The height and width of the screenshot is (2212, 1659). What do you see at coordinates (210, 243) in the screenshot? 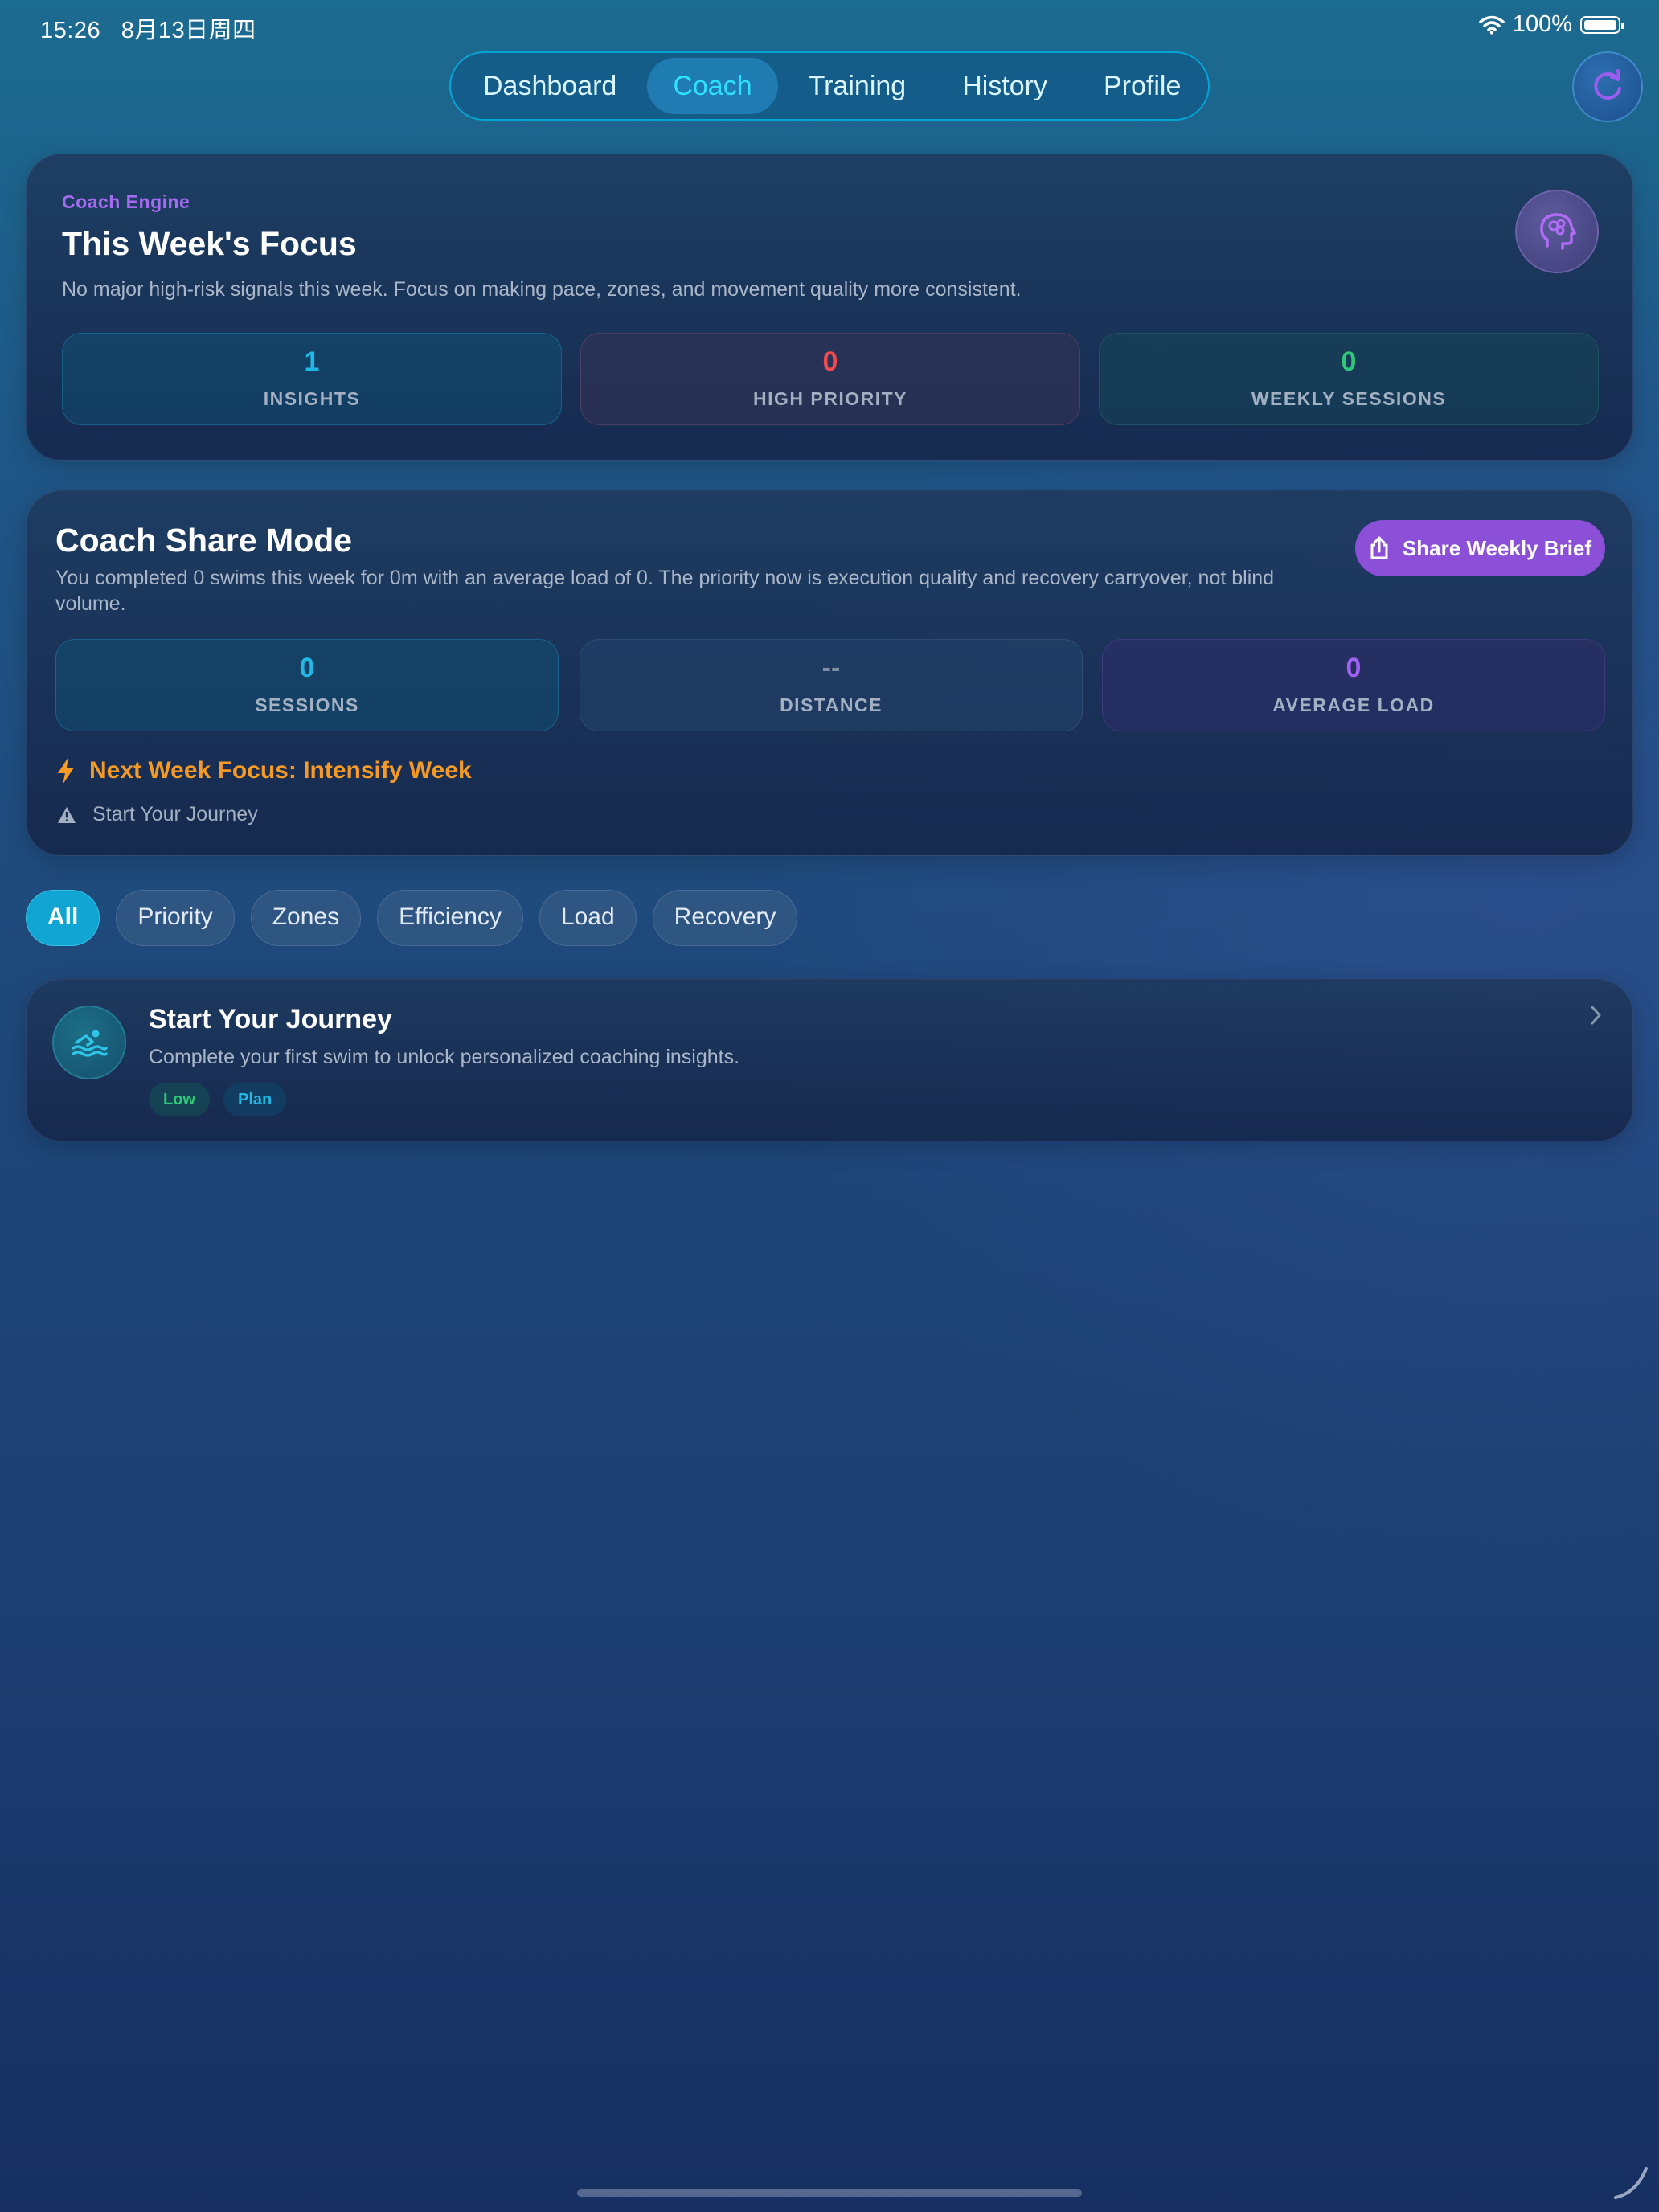
I see `weekly-focus-title: This Week's Focus` at bounding box center [210, 243].